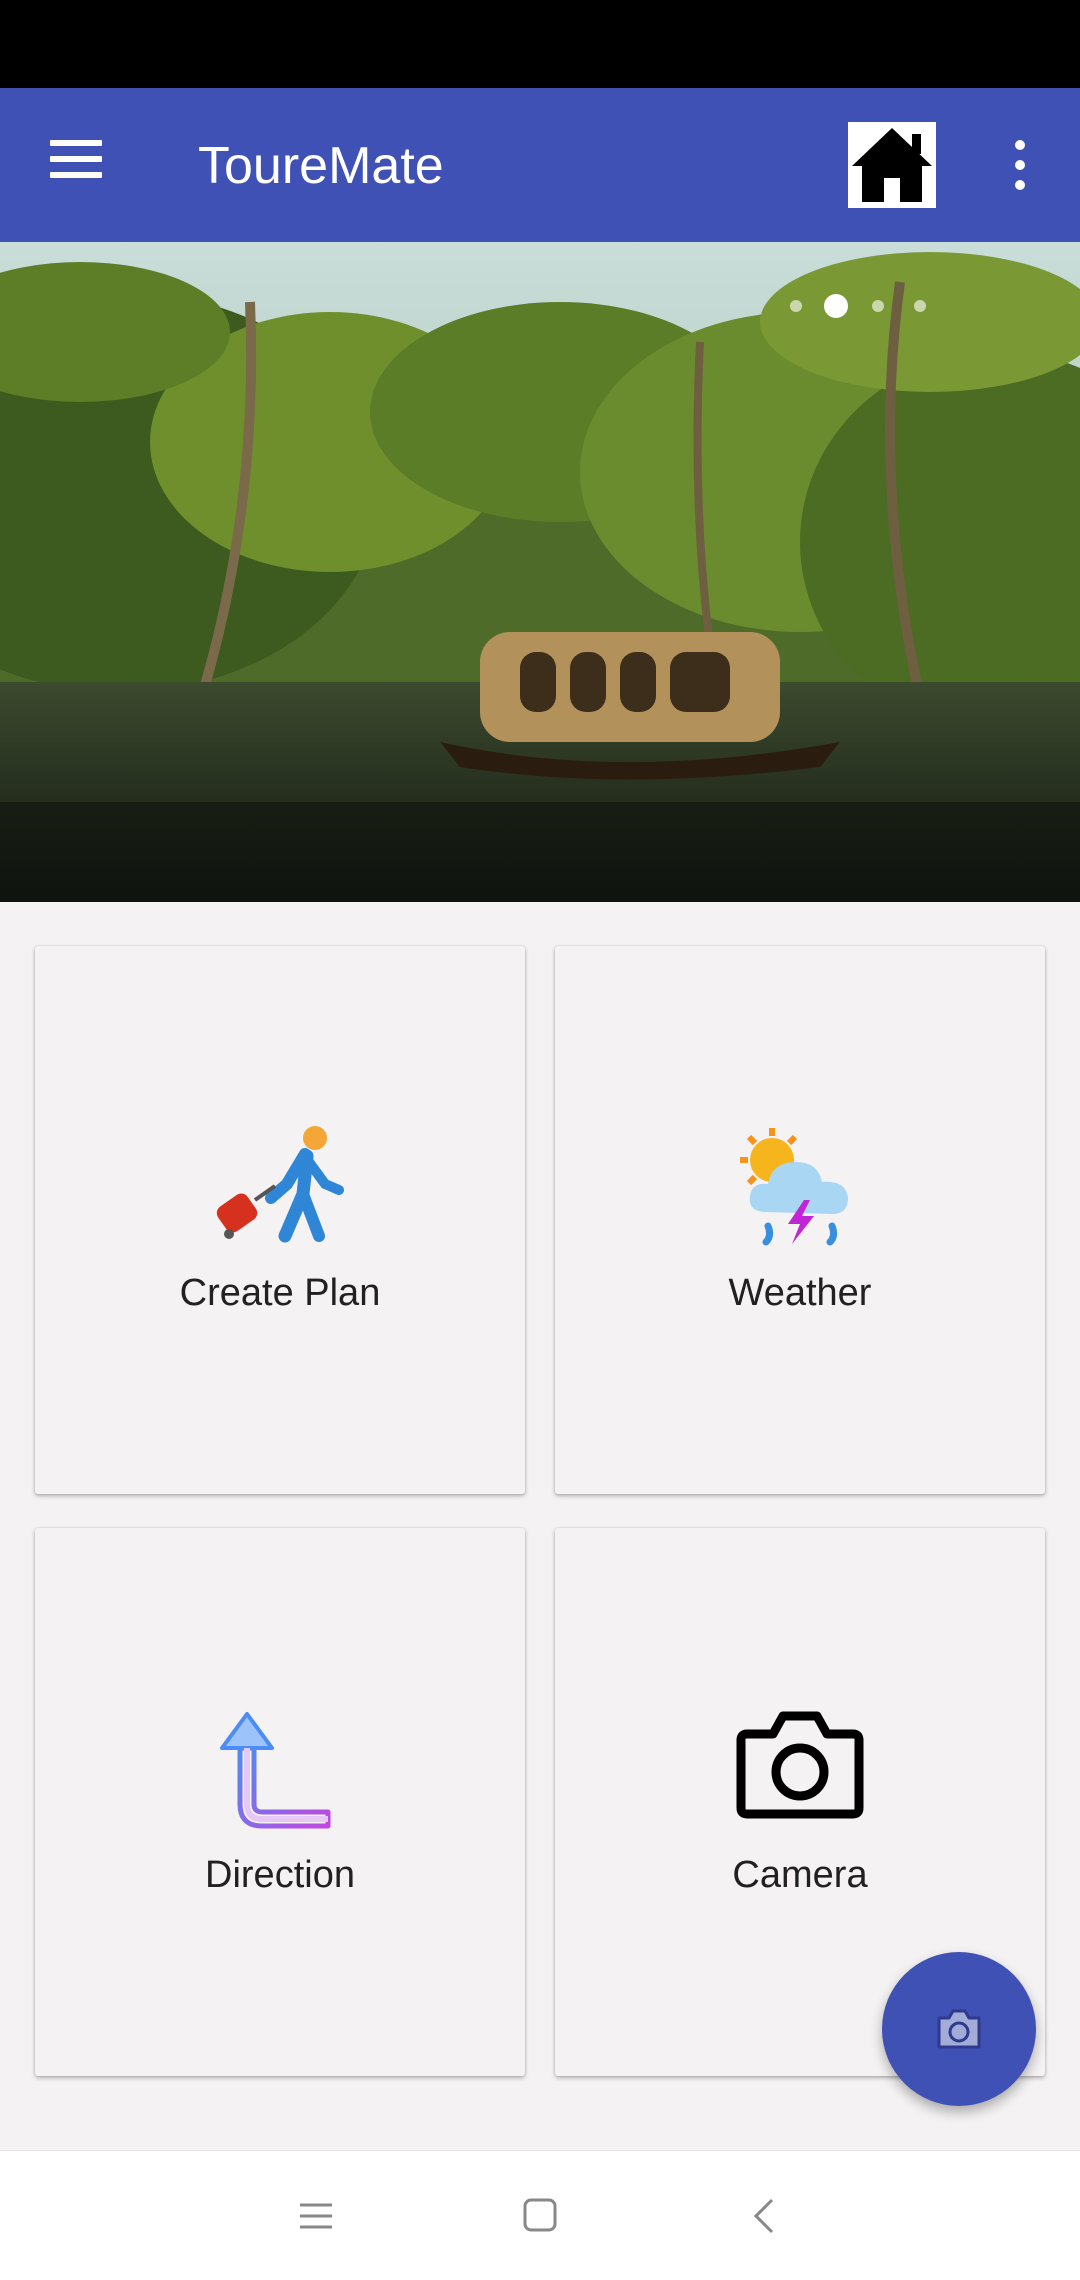  I want to click on back-icon, so click(764, 2216).